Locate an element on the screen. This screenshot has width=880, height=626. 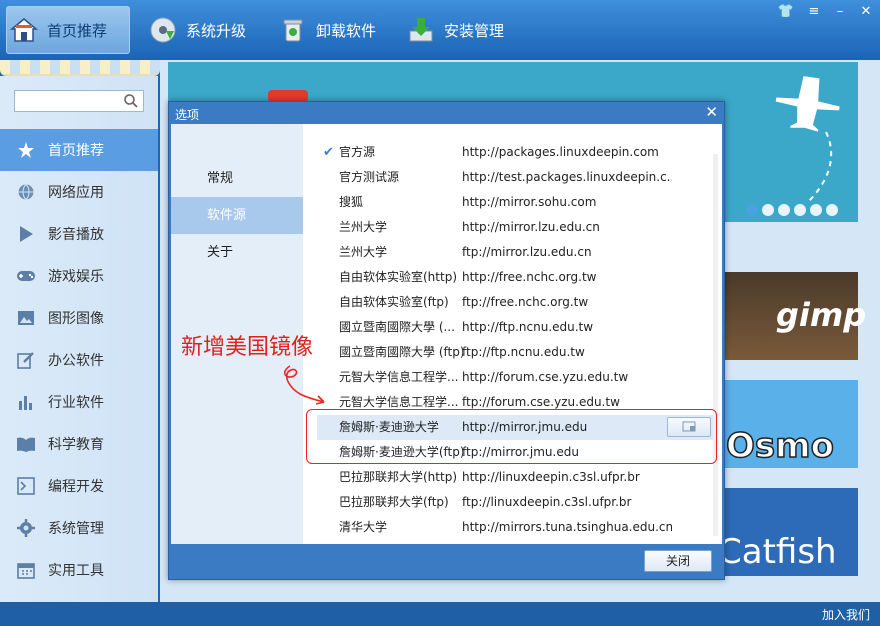
sidebar-item-label: 办公软件 is located at coordinates (76, 361).